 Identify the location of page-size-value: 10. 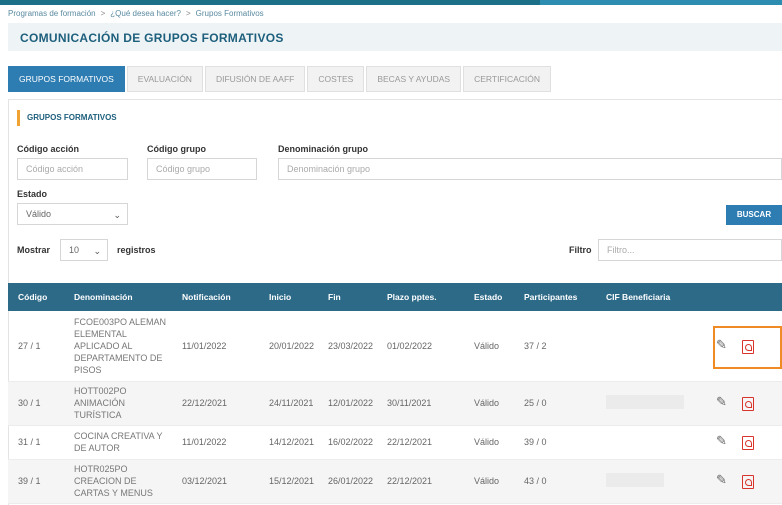
(74, 250).